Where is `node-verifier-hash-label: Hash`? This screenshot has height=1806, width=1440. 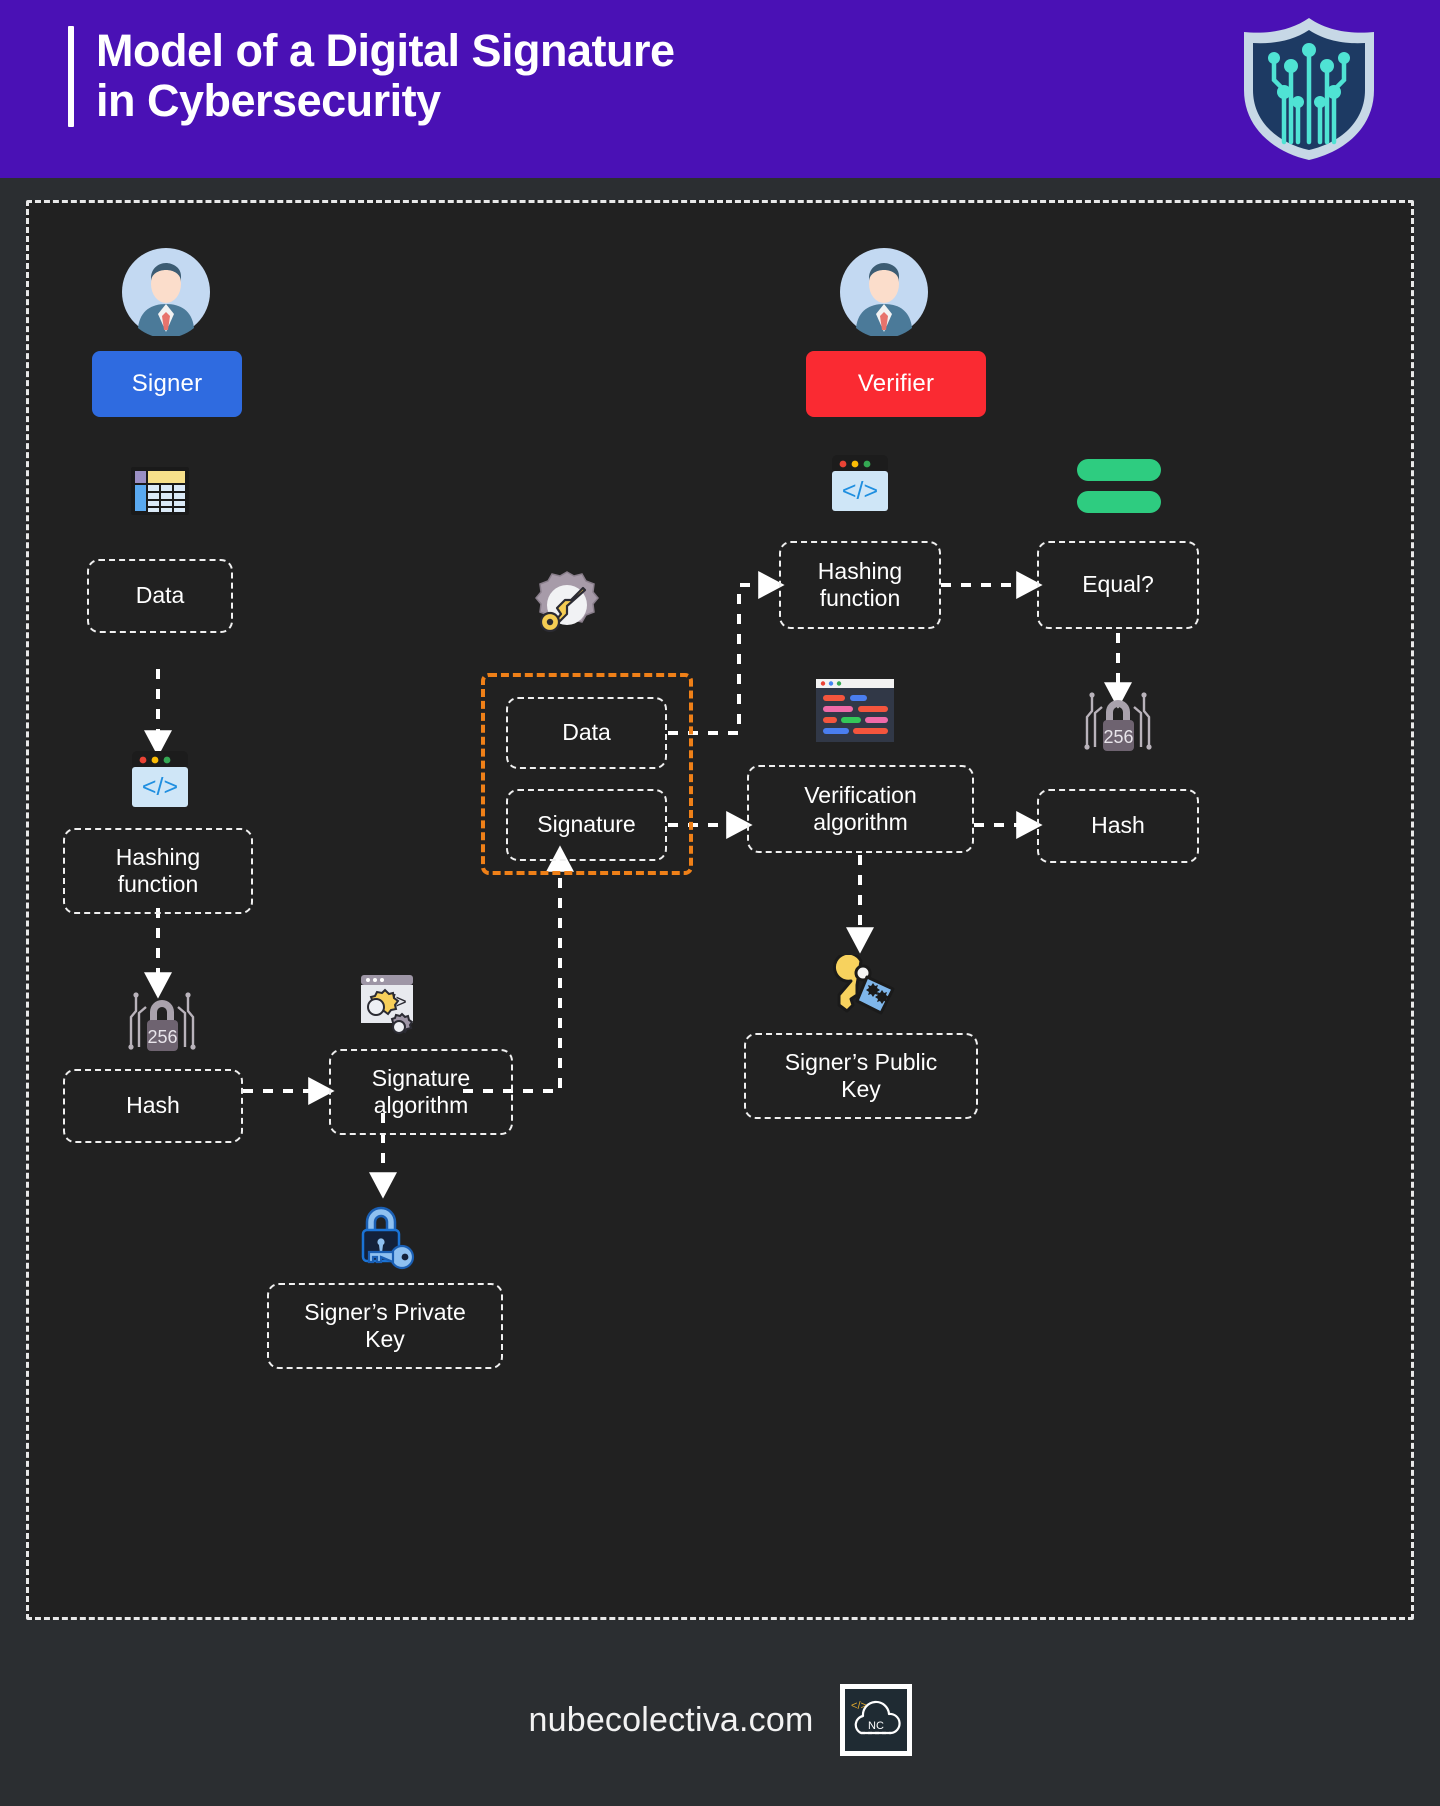
node-verifier-hash-label: Hash is located at coordinates (1118, 825).